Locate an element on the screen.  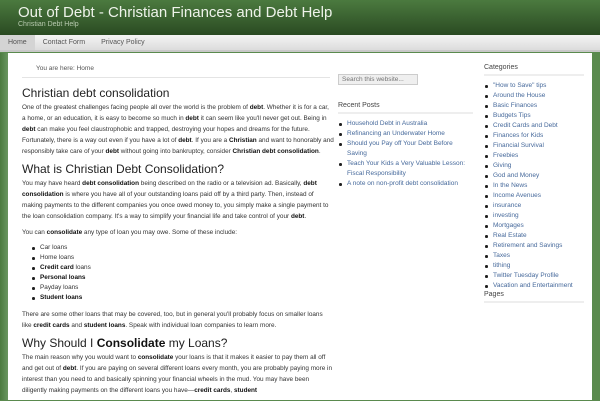
category-link: Credit Cards and Debt is located at coordinates (534, 126).